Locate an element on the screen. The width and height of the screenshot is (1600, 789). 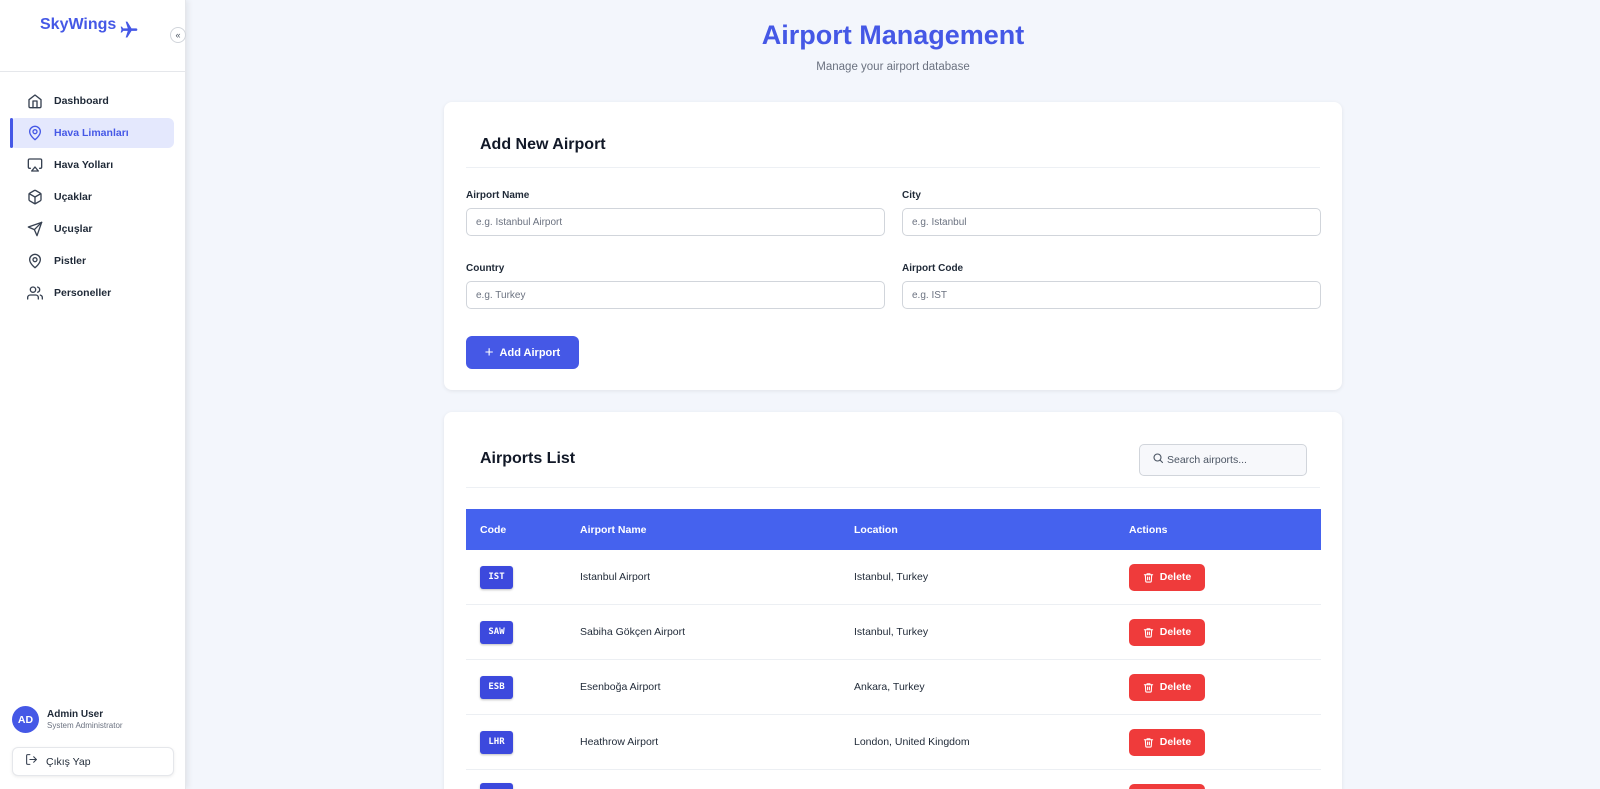
country-label: Country is located at coordinates (485, 268).